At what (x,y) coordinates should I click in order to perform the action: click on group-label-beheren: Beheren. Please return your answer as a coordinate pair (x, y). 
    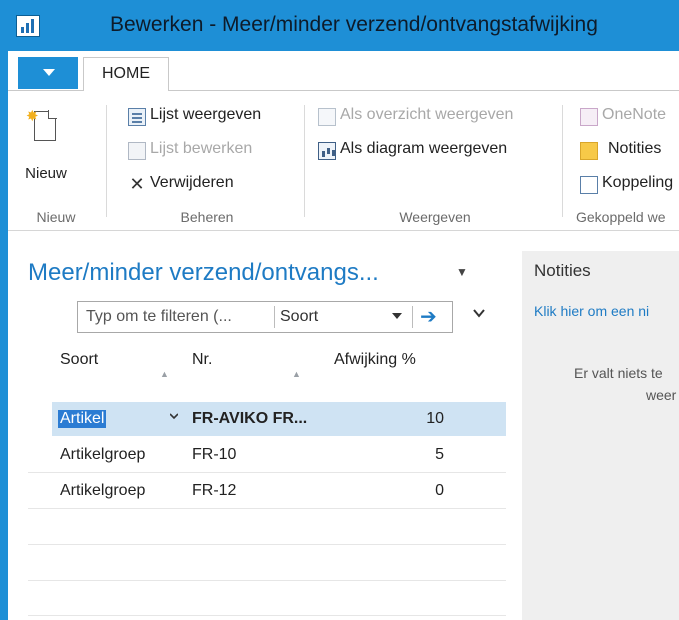
    Looking at the image, I should click on (207, 217).